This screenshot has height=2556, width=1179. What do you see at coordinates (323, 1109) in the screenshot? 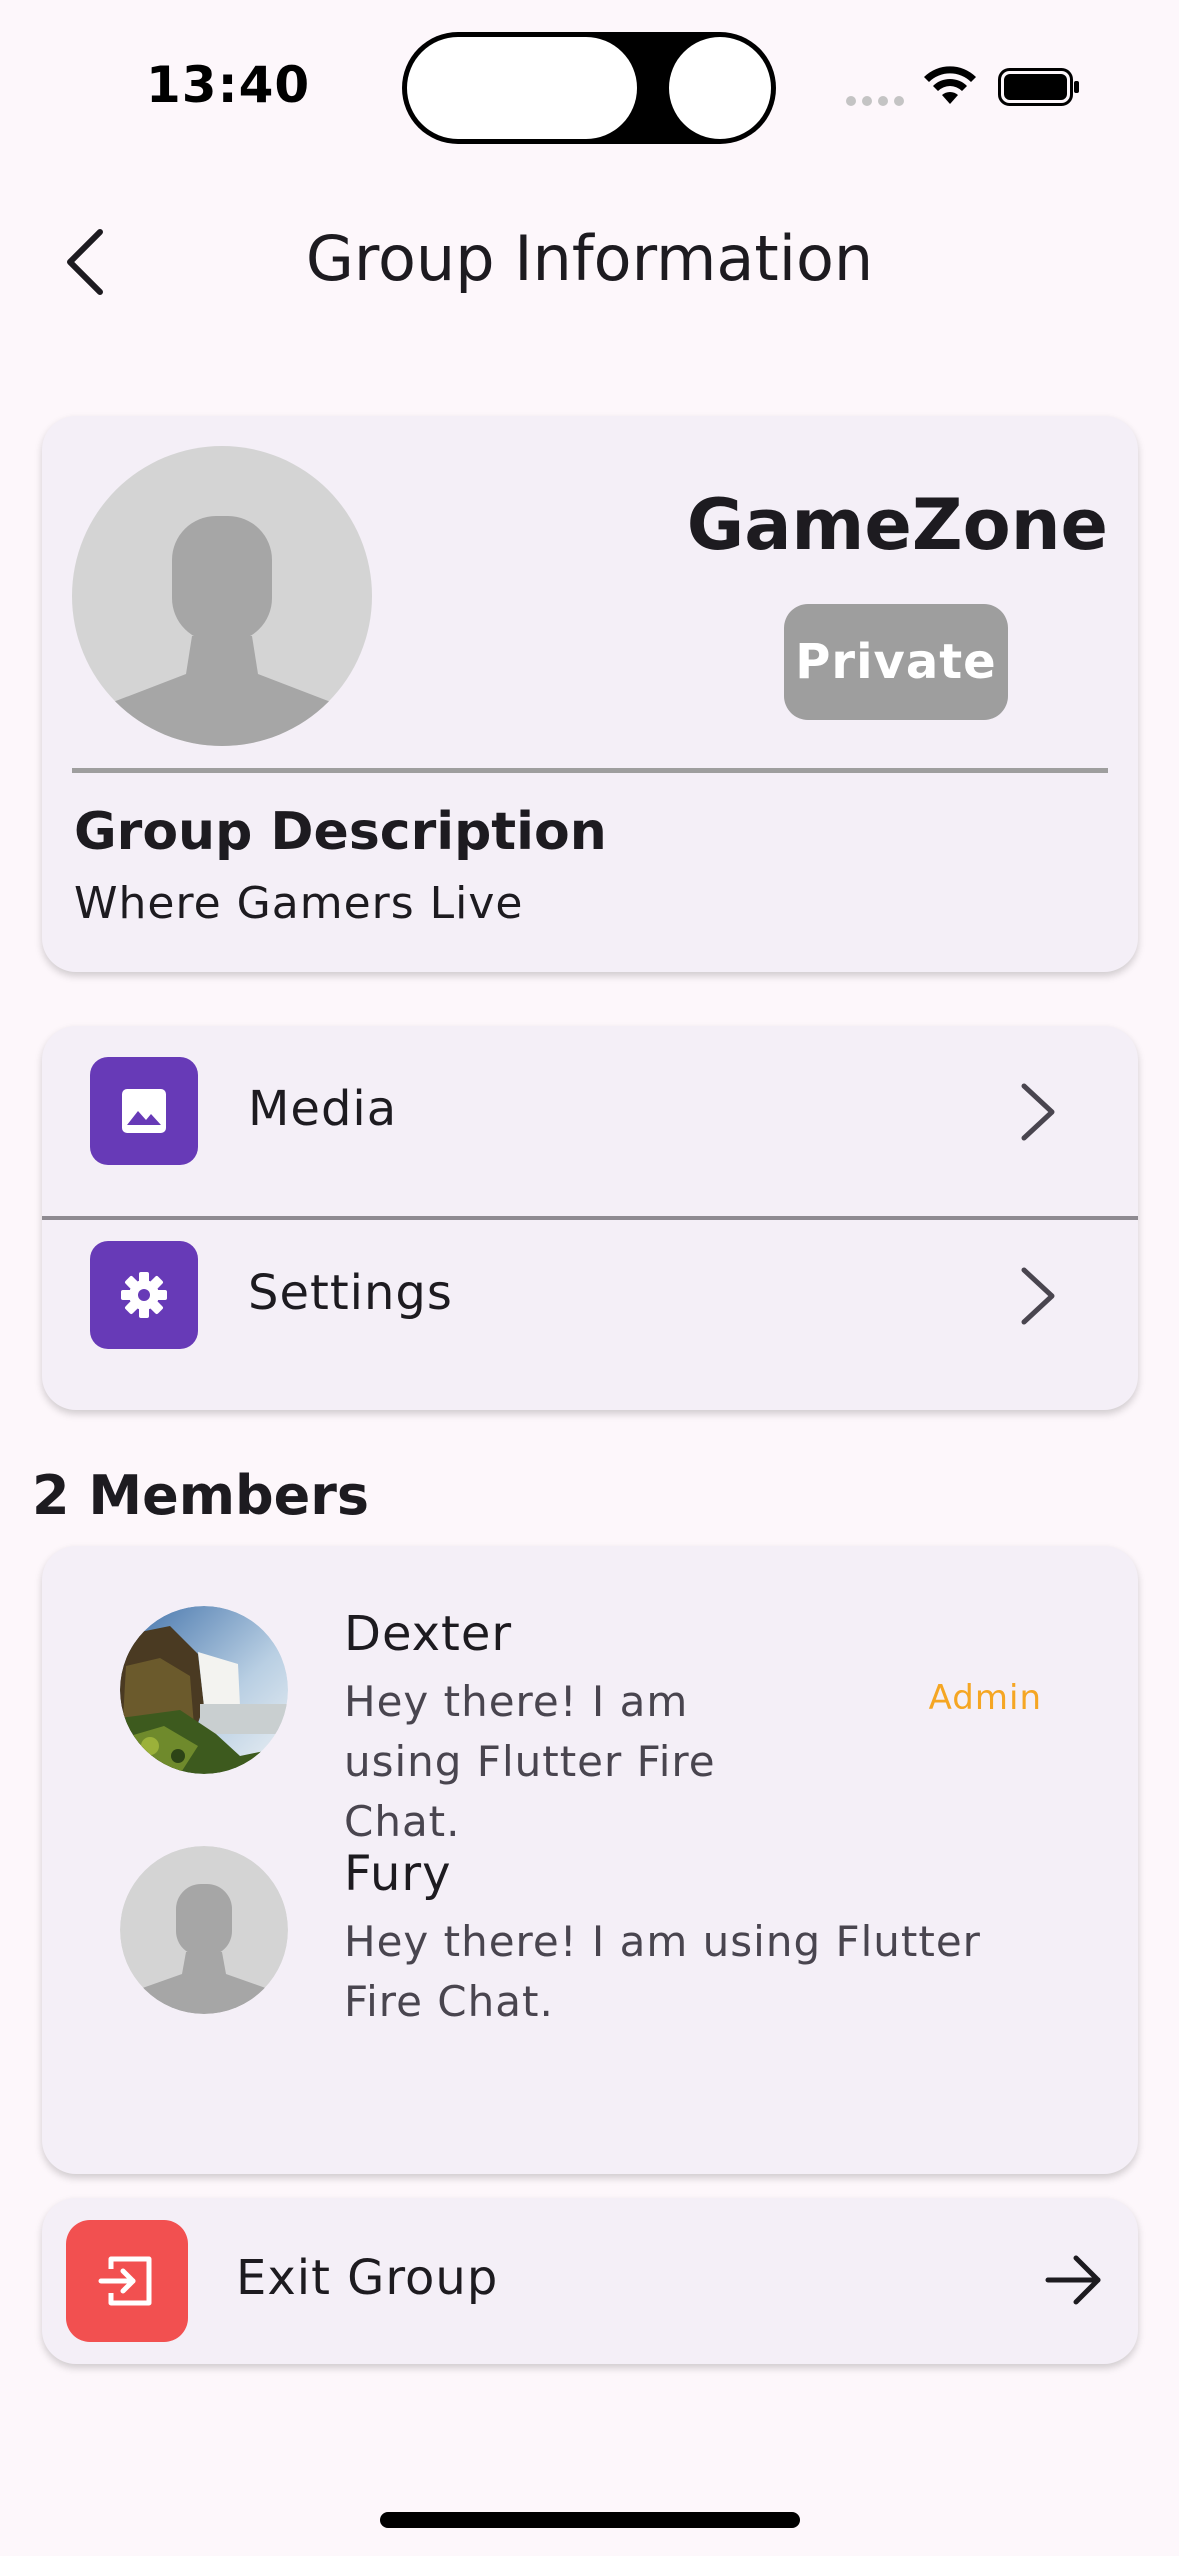
I see `media-label: Media` at bounding box center [323, 1109].